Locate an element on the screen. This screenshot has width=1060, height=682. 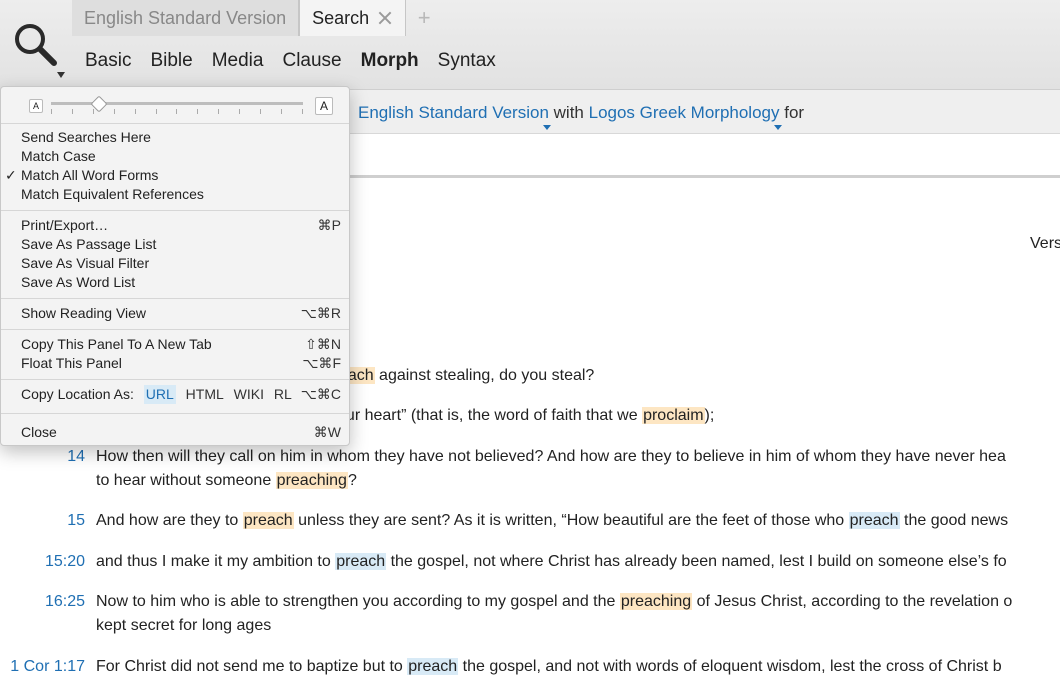
menu-item-label: Match Equivalent References is located at coordinates (112, 194).